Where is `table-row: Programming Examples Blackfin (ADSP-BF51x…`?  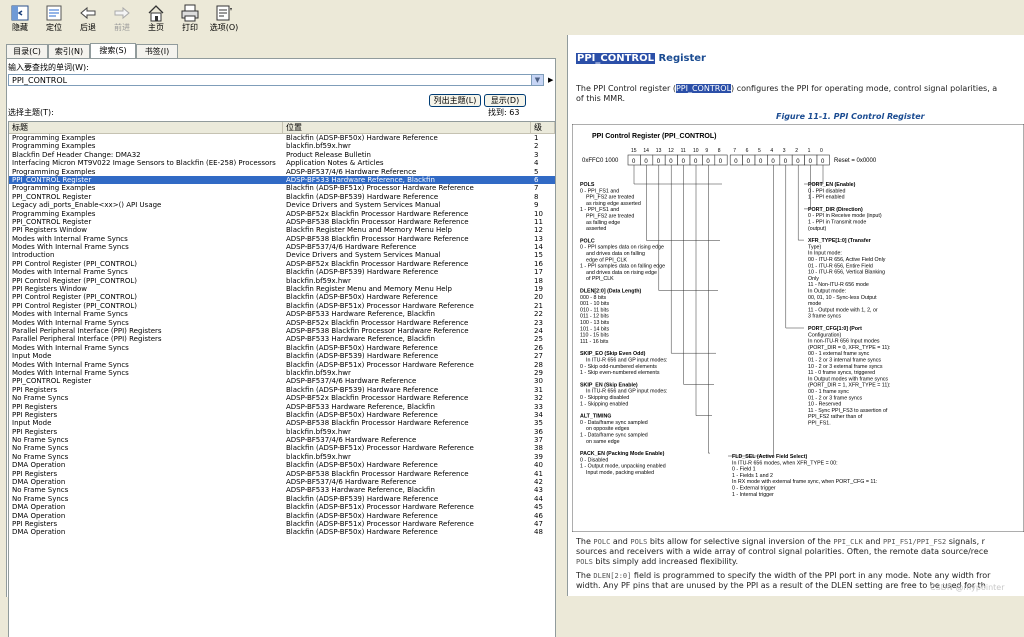 table-row: Programming Examples Blackfin (ADSP-BF51x… is located at coordinates (282, 188).